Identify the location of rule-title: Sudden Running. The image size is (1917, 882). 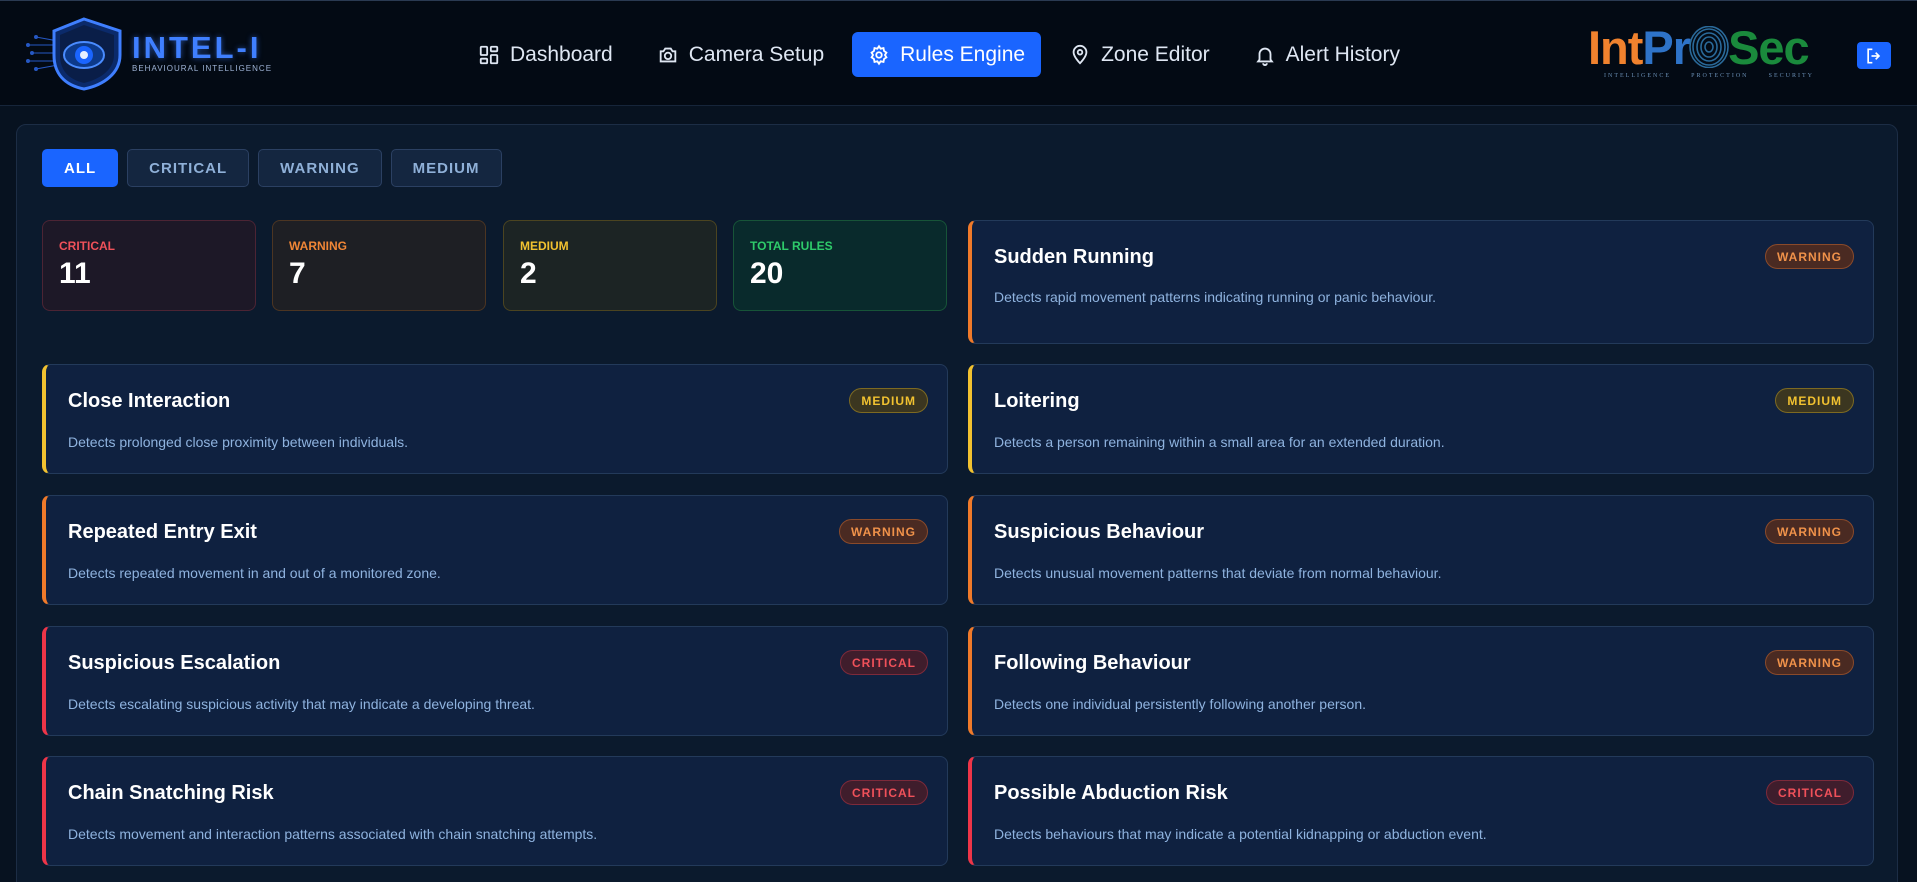
(1074, 257).